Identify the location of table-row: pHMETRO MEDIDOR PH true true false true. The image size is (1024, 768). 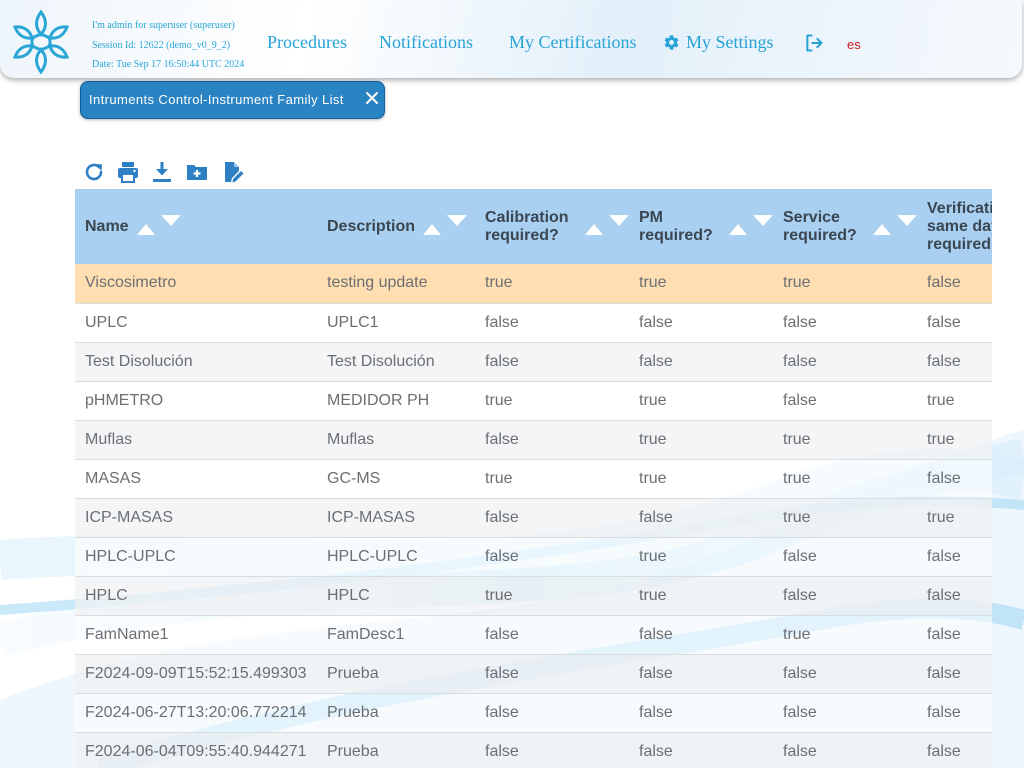
(533, 401).